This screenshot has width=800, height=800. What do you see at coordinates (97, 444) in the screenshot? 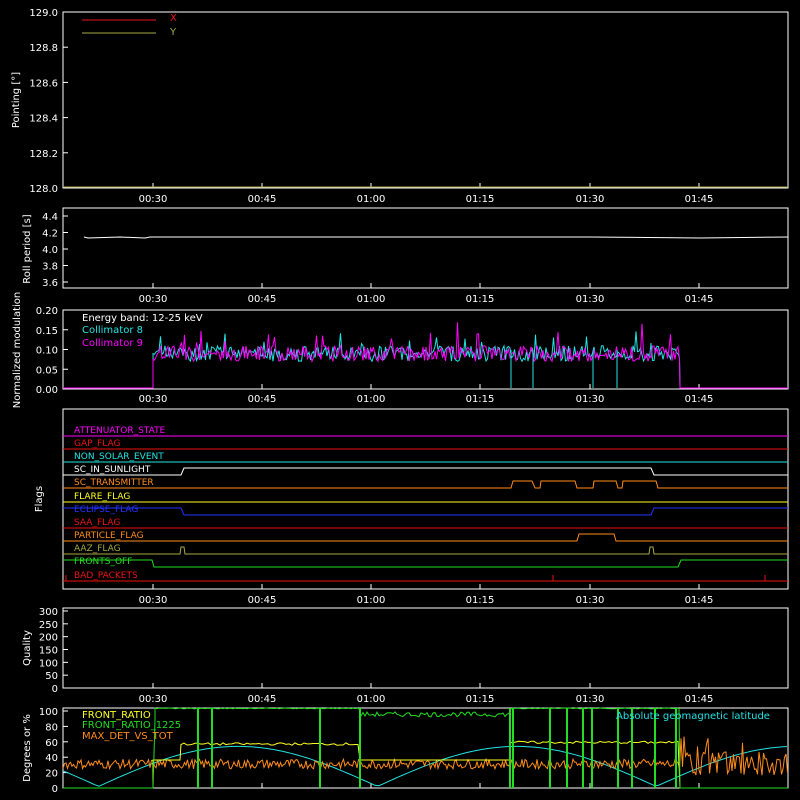
I see `flag-label: GAP_FLAG` at bounding box center [97, 444].